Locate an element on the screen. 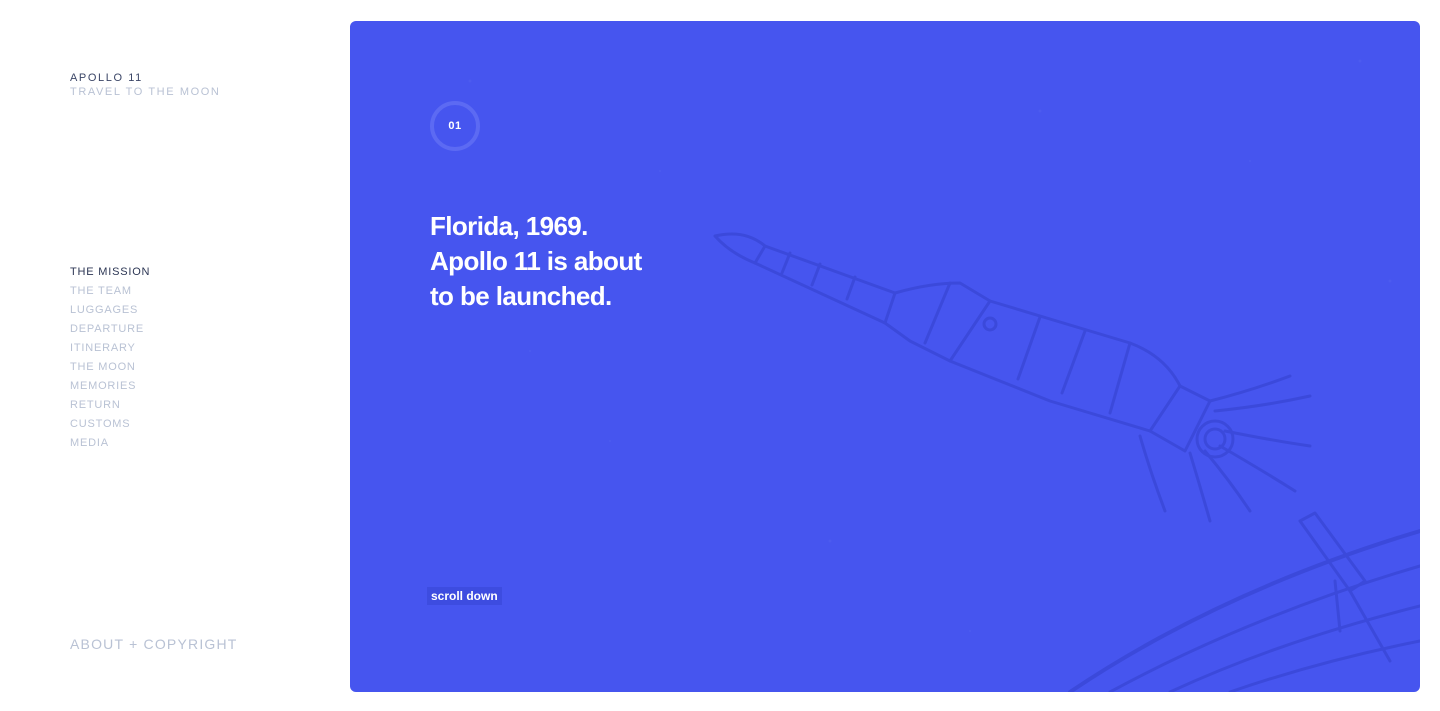  nav-item-memories: MEMORIES is located at coordinates (110, 386).